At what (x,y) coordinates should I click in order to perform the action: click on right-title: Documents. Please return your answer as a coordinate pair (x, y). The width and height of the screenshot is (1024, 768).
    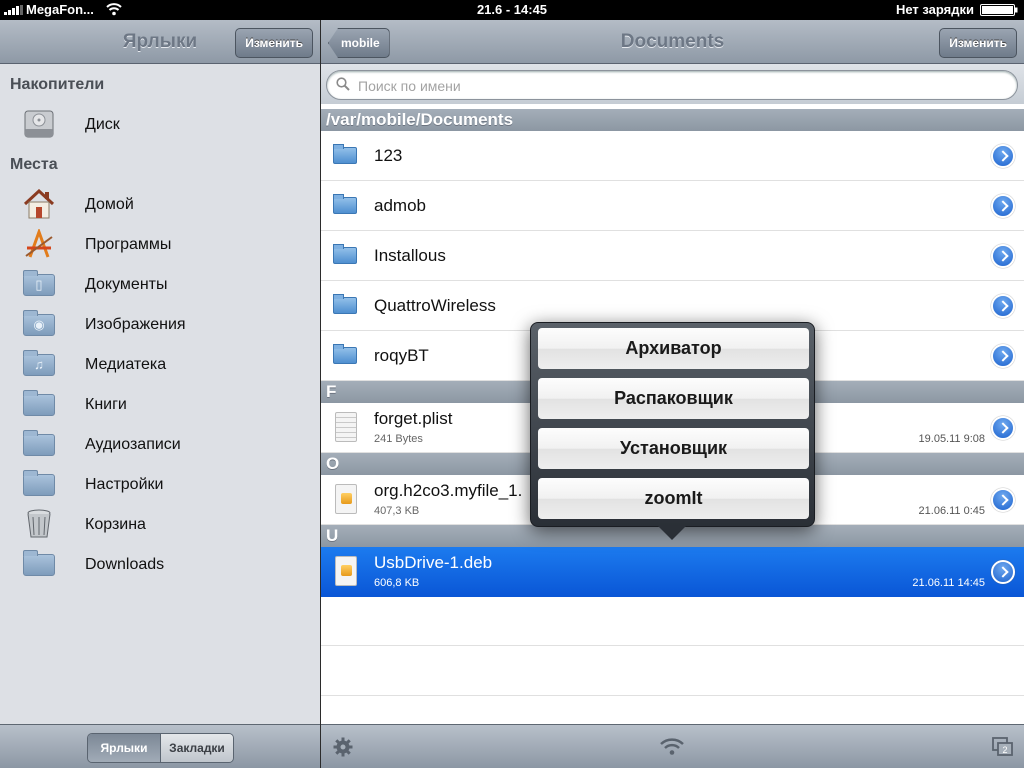
    Looking at the image, I should click on (672, 41).